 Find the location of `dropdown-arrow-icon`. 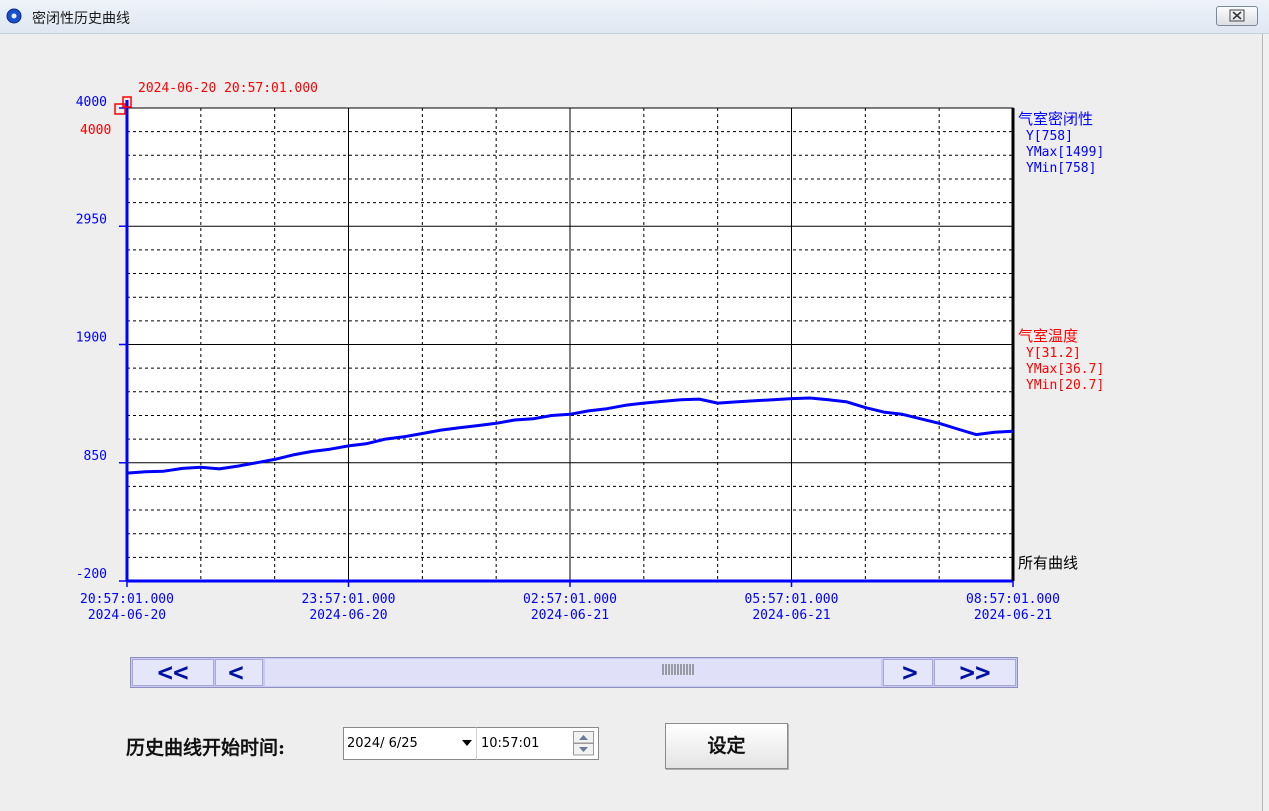

dropdown-arrow-icon is located at coordinates (467, 743).